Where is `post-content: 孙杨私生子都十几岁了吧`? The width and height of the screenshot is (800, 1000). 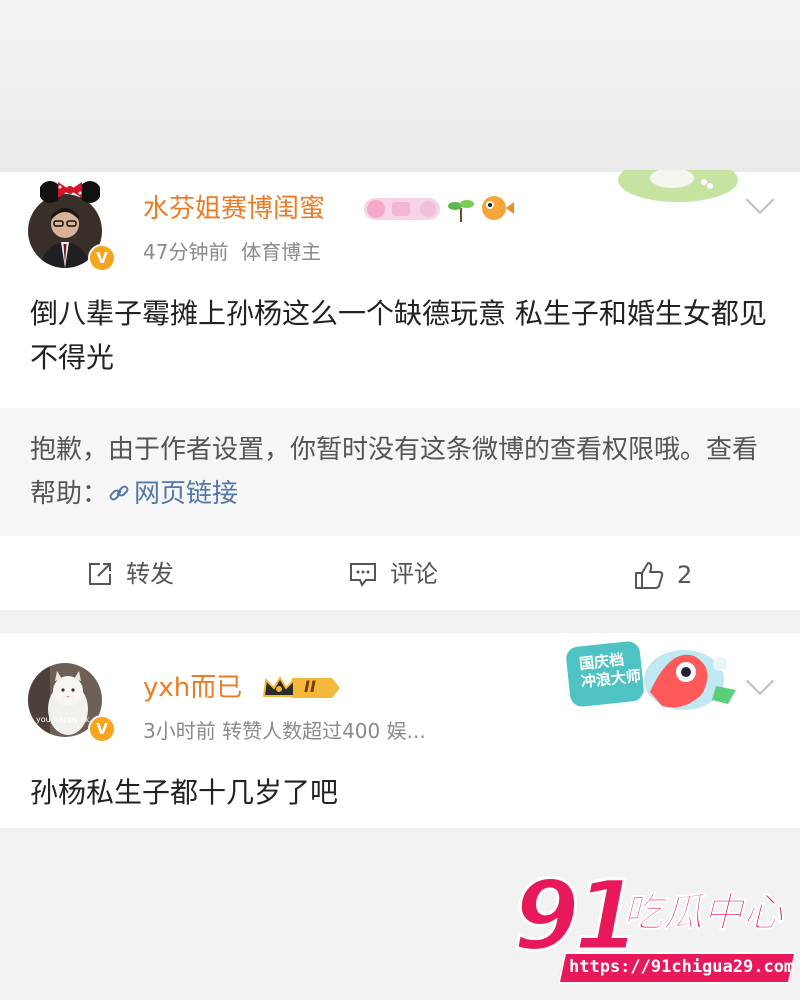 post-content: 孙杨私生子都十几岁了吧 is located at coordinates (184, 792).